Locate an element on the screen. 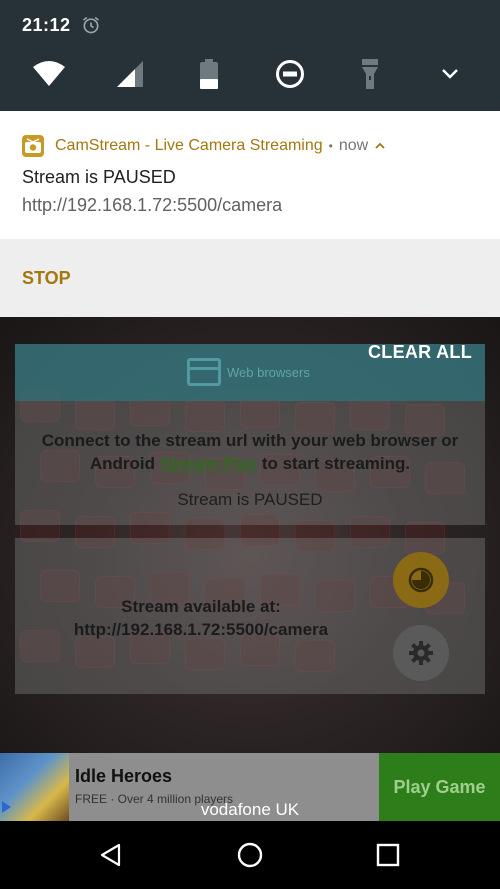 The image size is (500, 889). recents-icon is located at coordinates (388, 855).